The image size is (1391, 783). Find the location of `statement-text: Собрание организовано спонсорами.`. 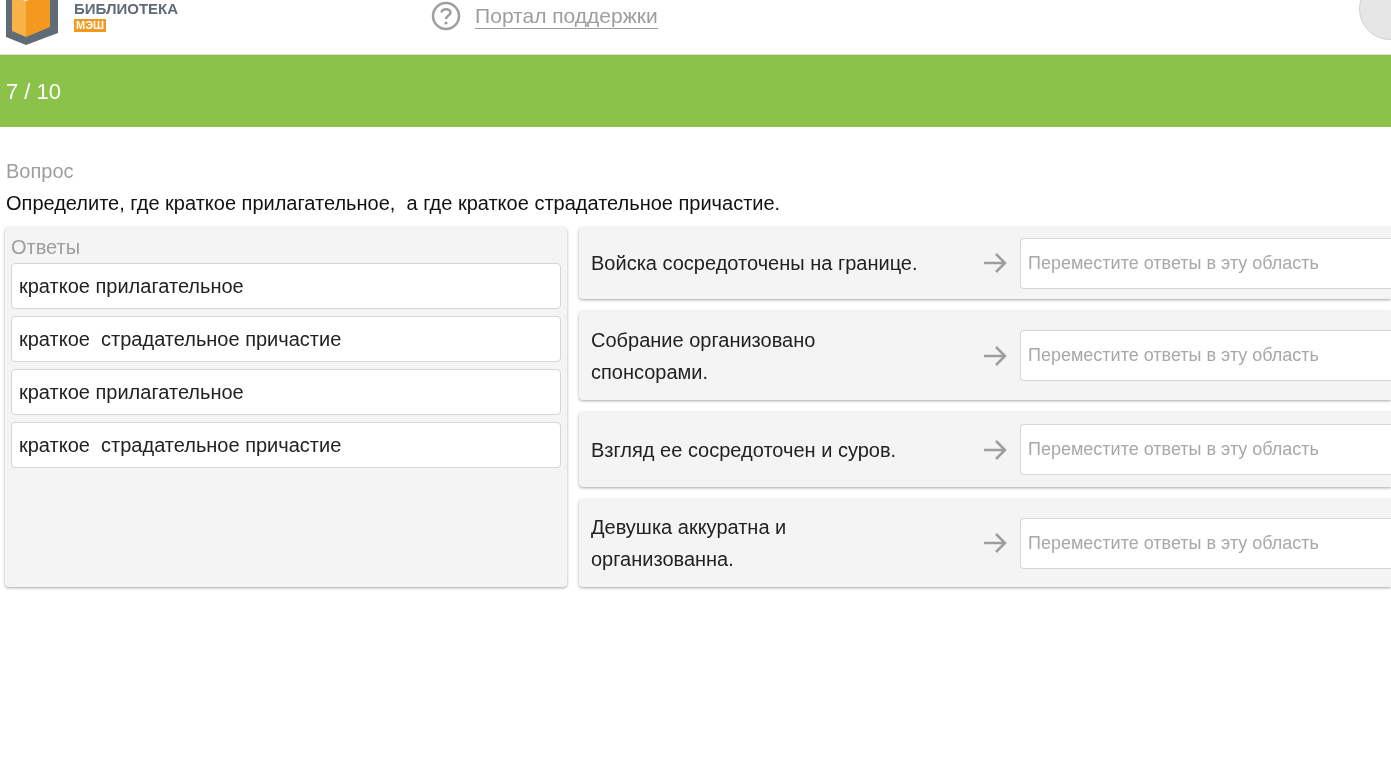

statement-text: Собрание организовано спонсорами. is located at coordinates (704, 356).